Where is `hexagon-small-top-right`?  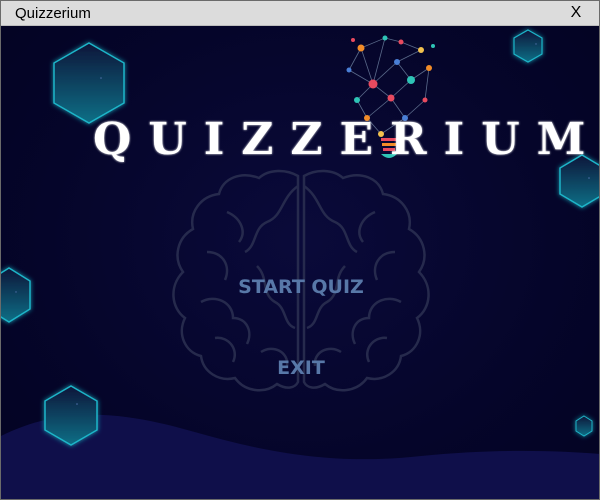
hexagon-small-top-right is located at coordinates (528, 46).